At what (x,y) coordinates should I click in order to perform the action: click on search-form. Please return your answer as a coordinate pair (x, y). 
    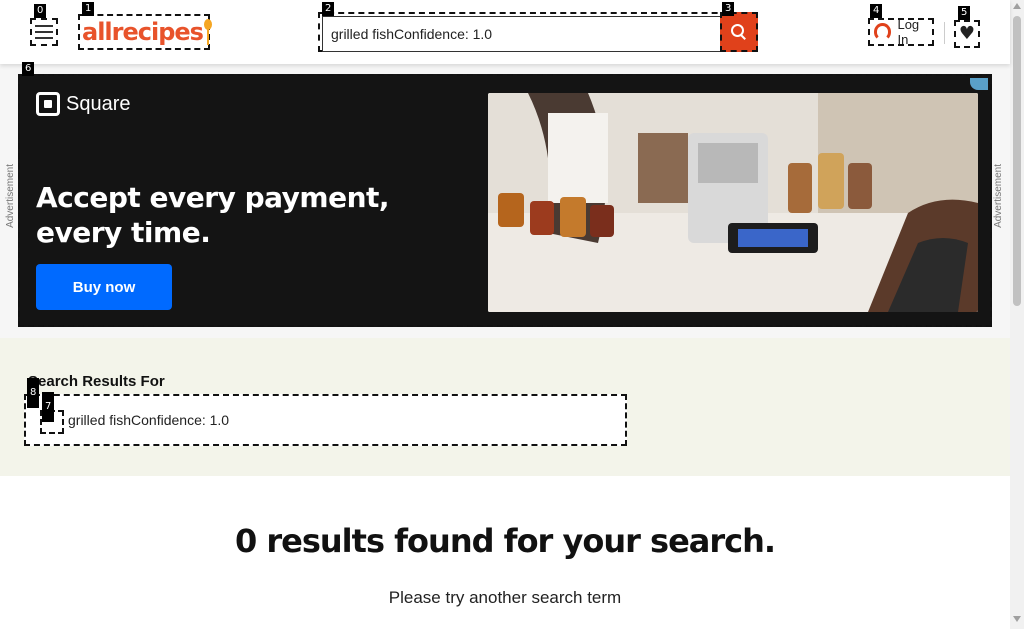
    Looking at the image, I should click on (538, 32).